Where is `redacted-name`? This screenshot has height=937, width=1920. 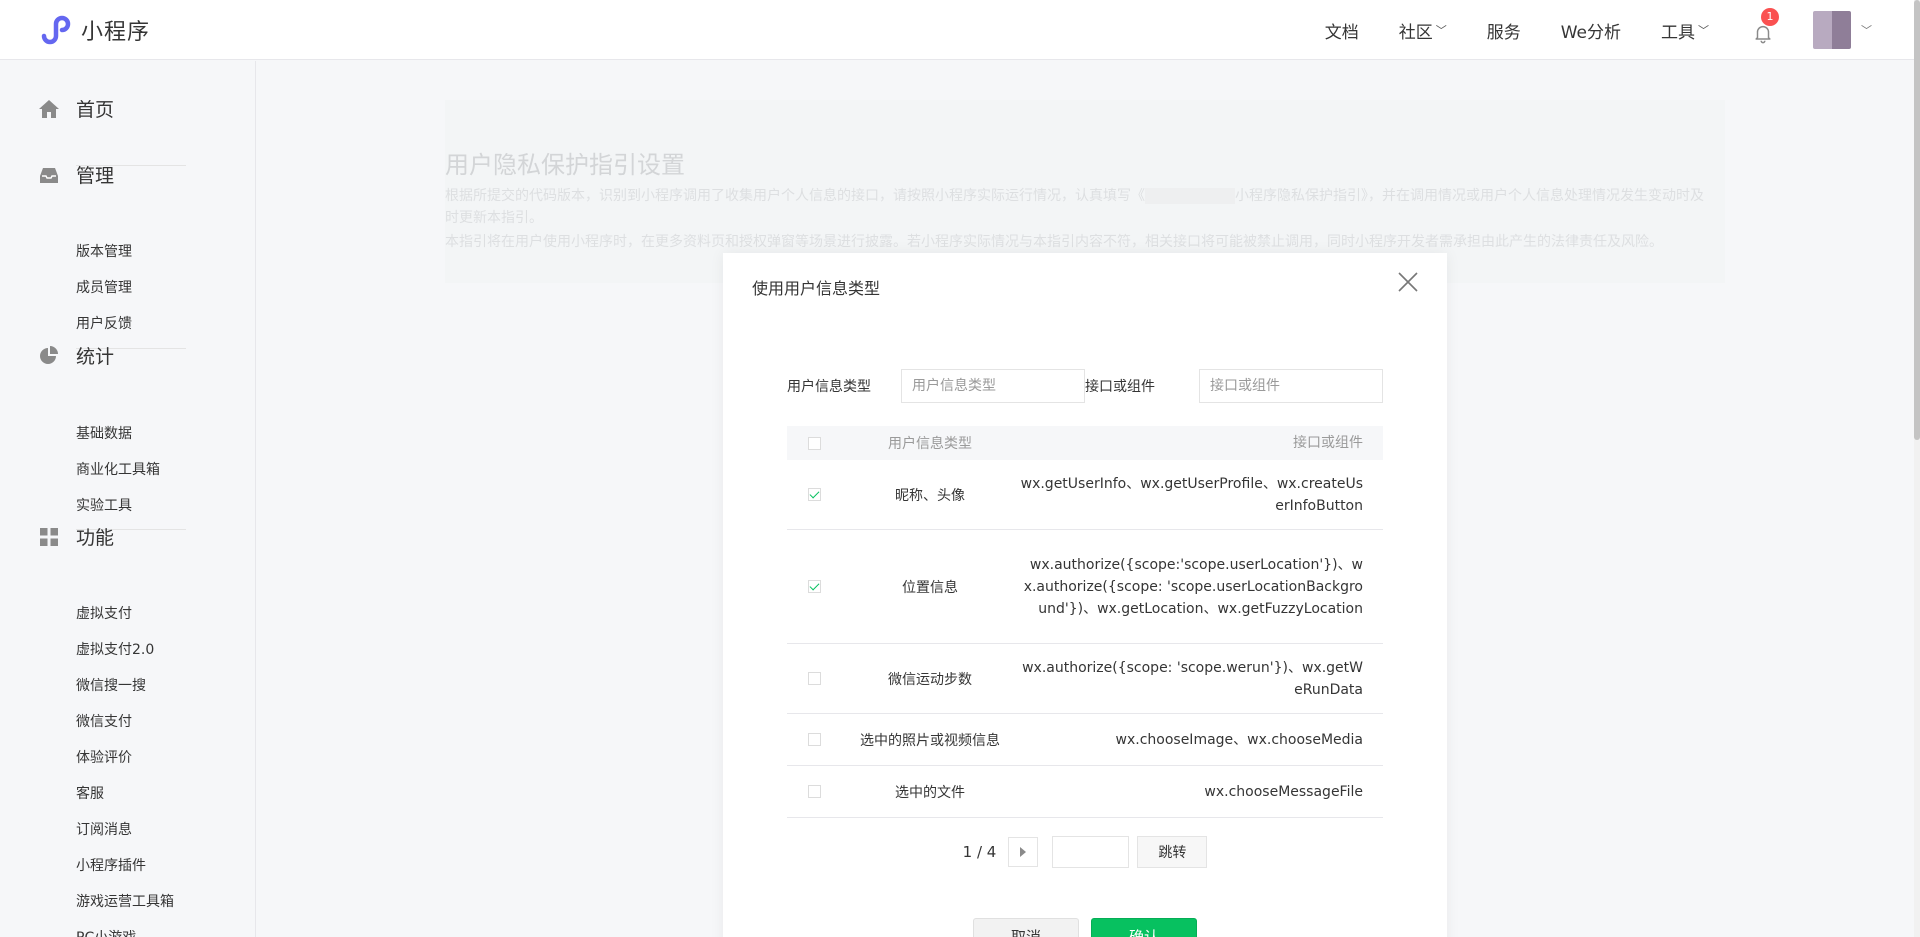 redacted-name is located at coordinates (1190, 196).